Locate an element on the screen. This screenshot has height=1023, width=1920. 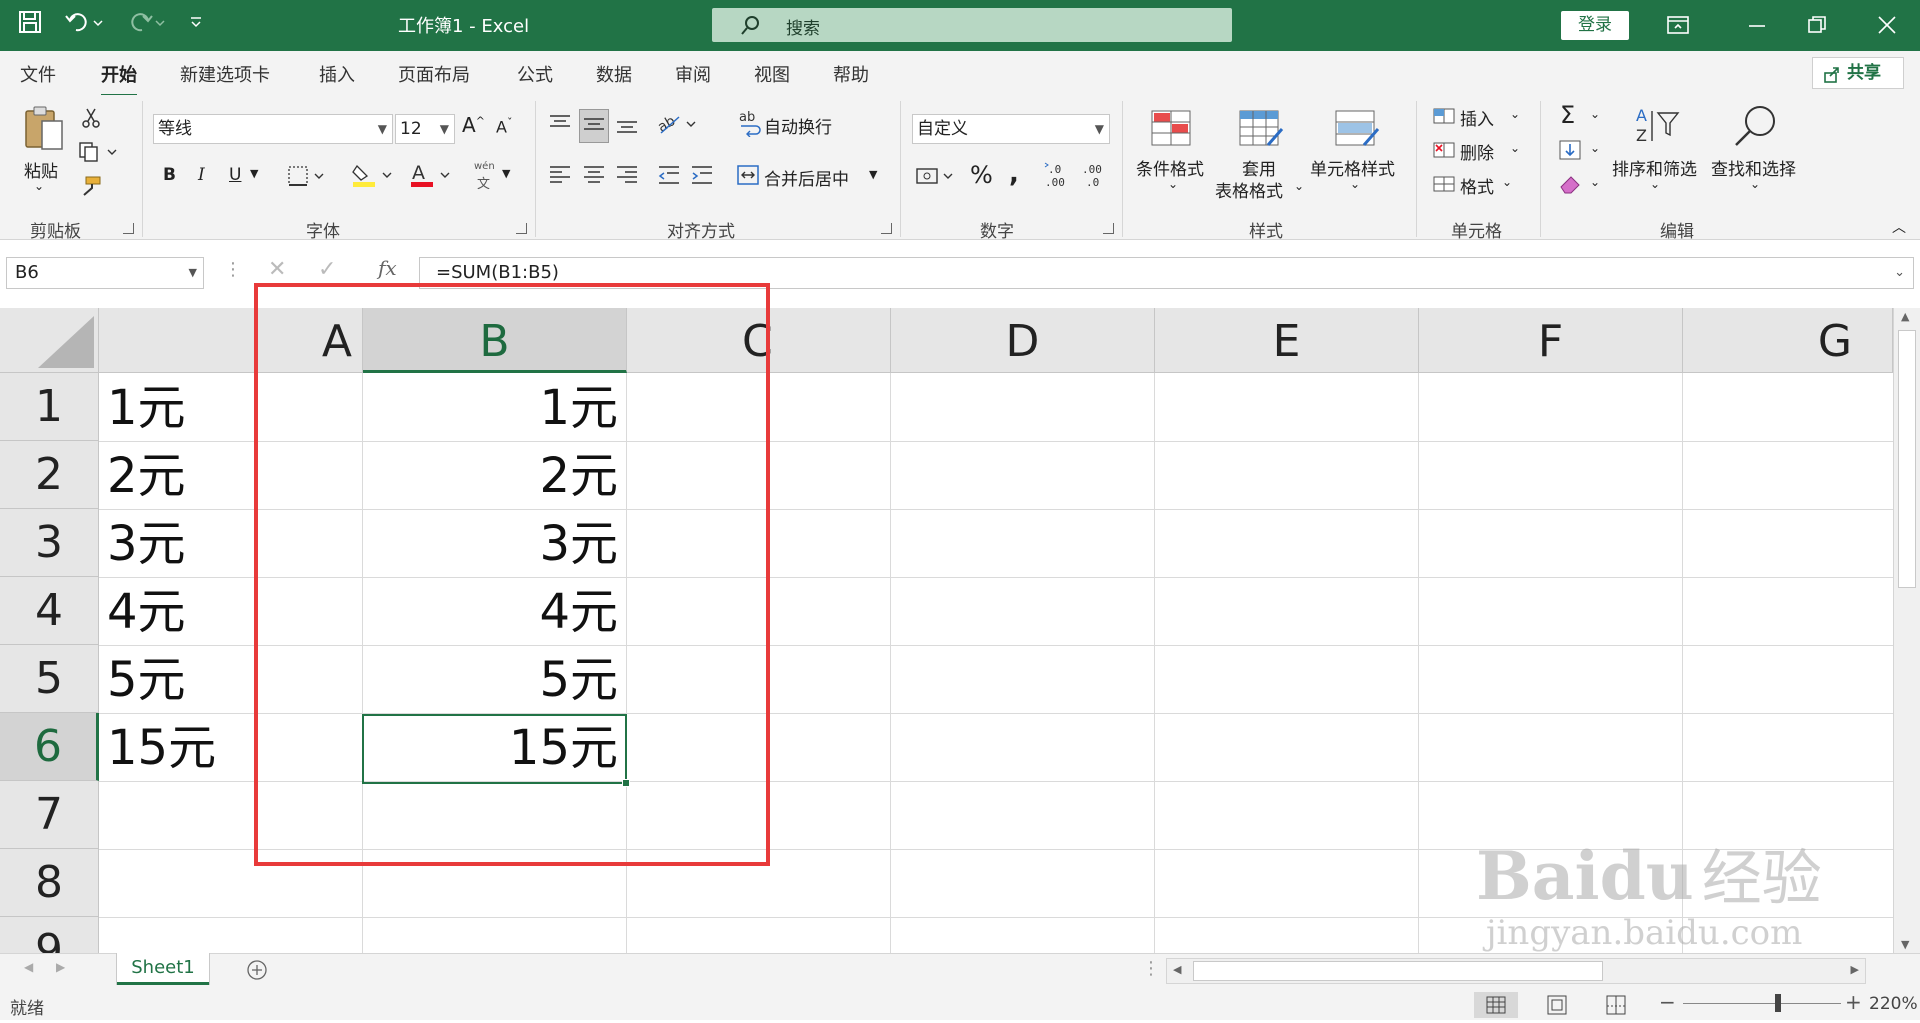
tab-file: 文件 is located at coordinates (38, 74).